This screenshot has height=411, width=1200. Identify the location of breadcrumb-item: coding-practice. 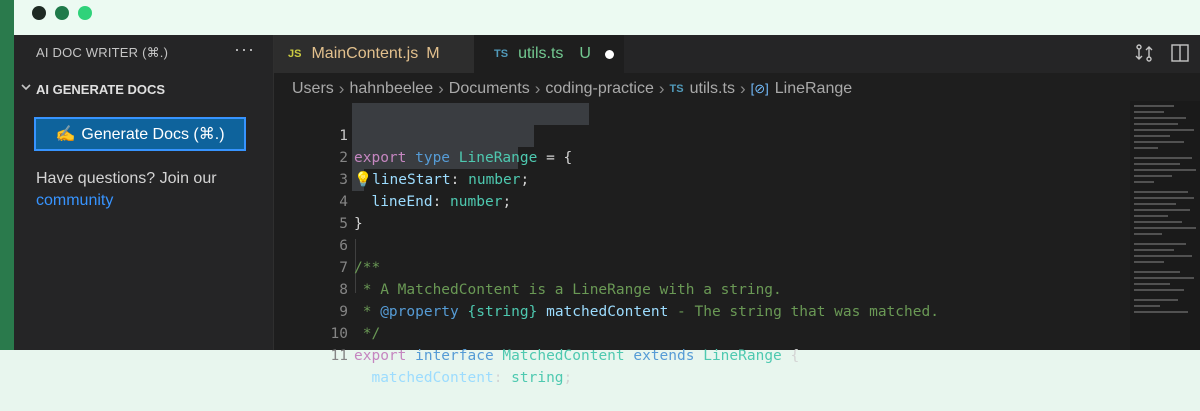
(599, 89).